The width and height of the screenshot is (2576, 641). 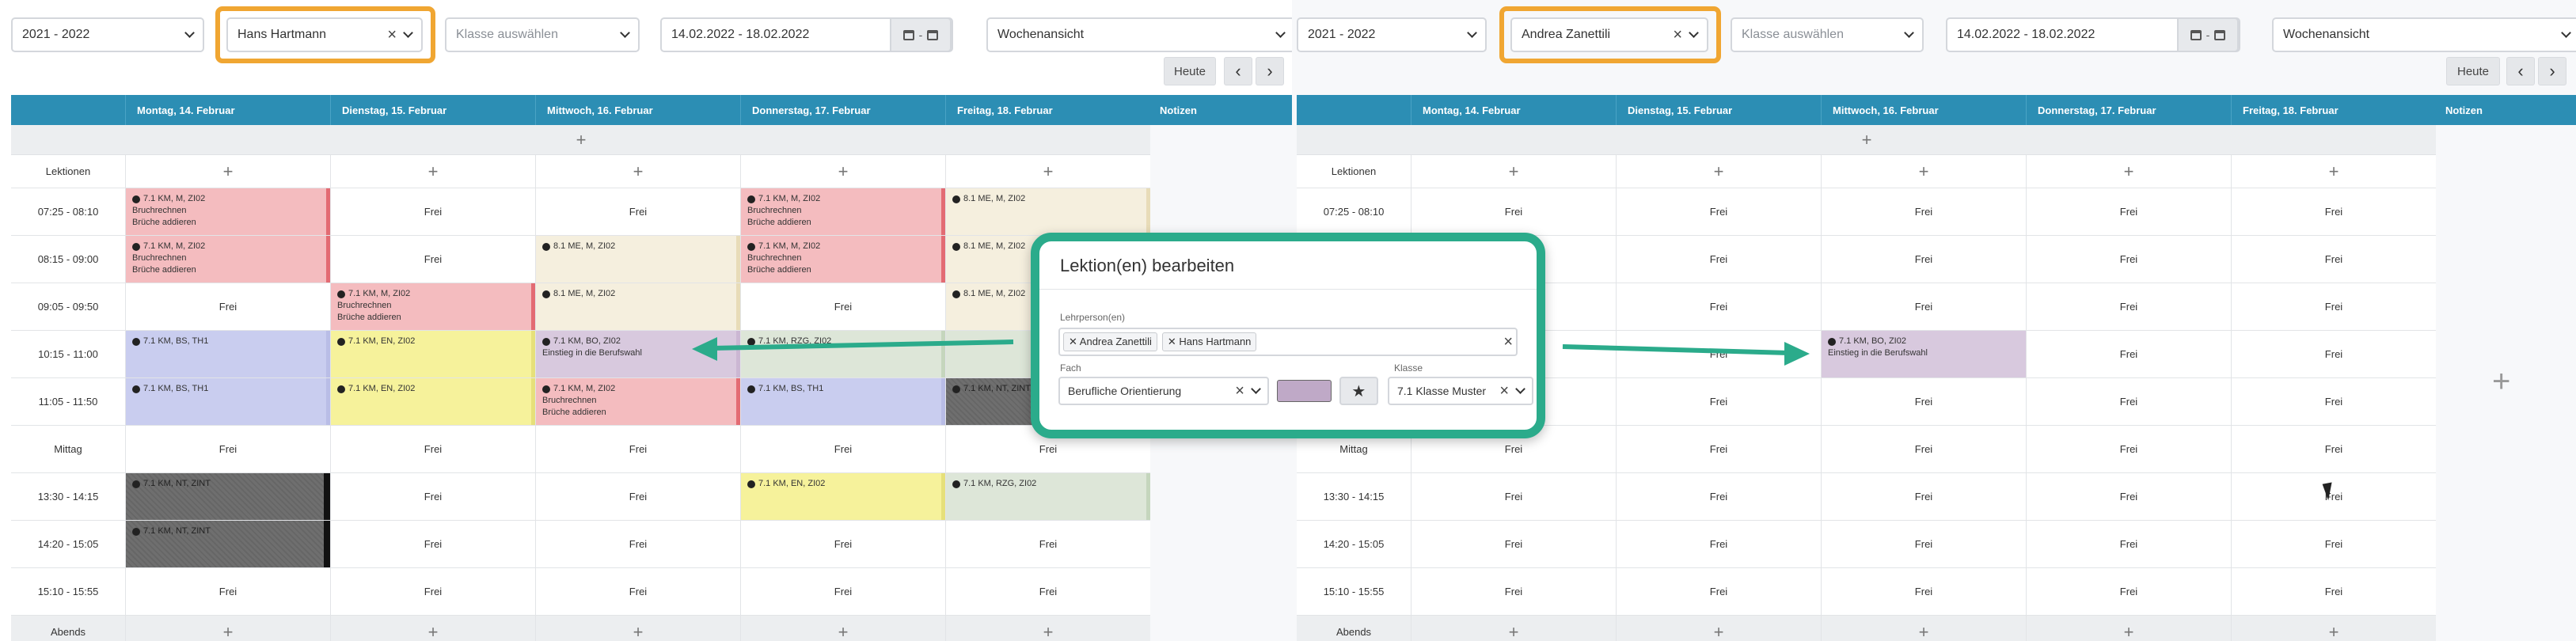 I want to click on teacher-tag: ✕ Hans Hartmann, so click(x=1209, y=341).